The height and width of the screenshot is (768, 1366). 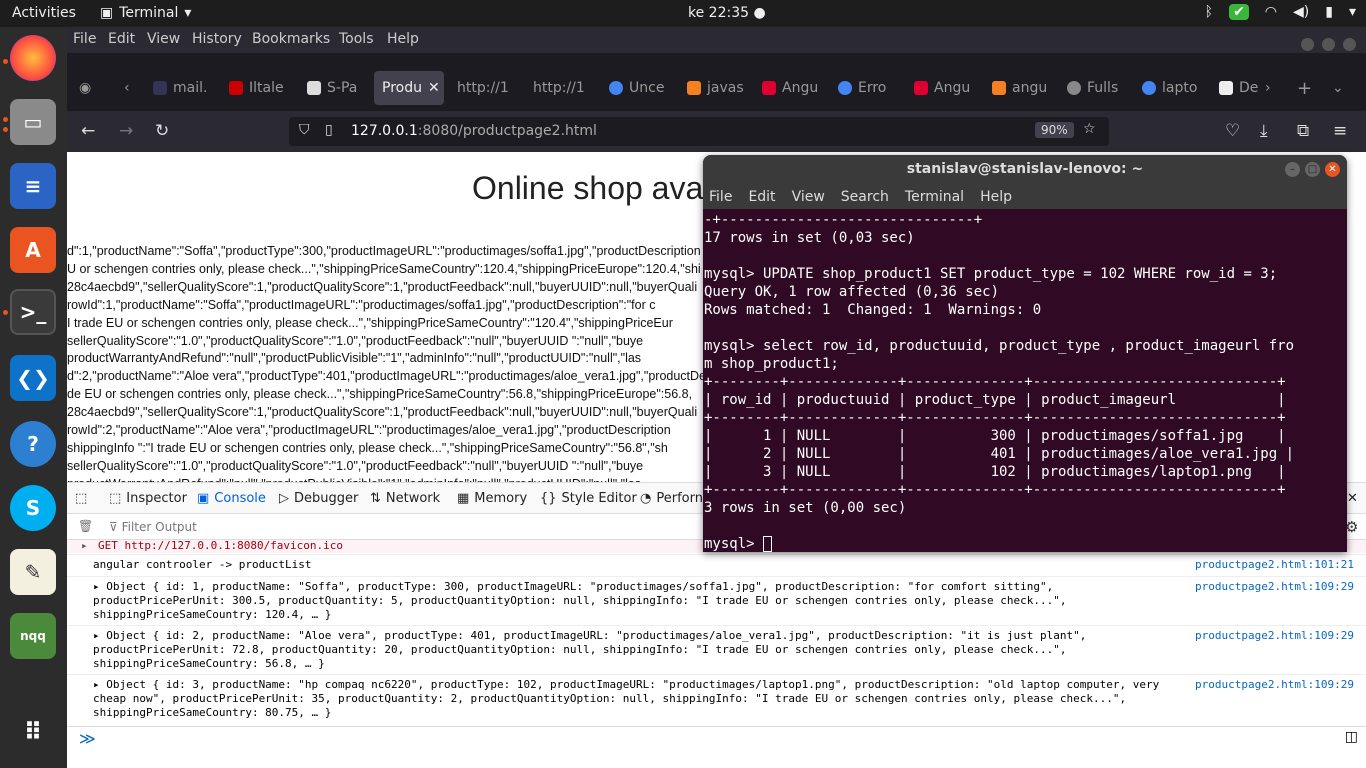 I want to click on filter-input: ⊽ Filter Output, so click(x=153, y=527).